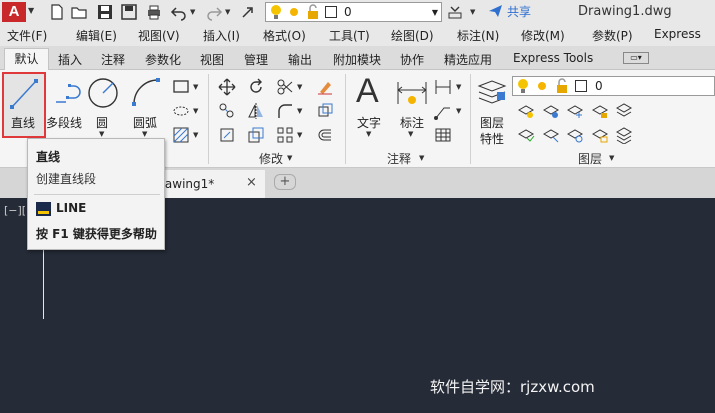  What do you see at coordinates (285, 182) in the screenshot?
I see `new-tab-button: +` at bounding box center [285, 182].